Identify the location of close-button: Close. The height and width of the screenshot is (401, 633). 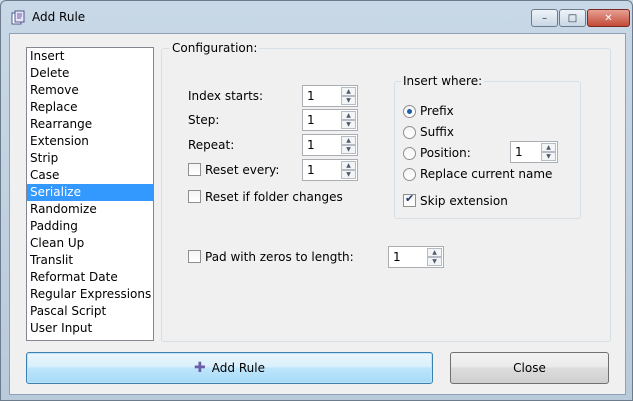
(529, 368).